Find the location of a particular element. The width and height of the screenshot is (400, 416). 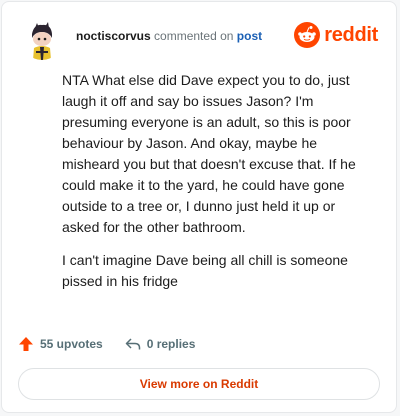

reply-action: 0 replies is located at coordinates (160, 344).